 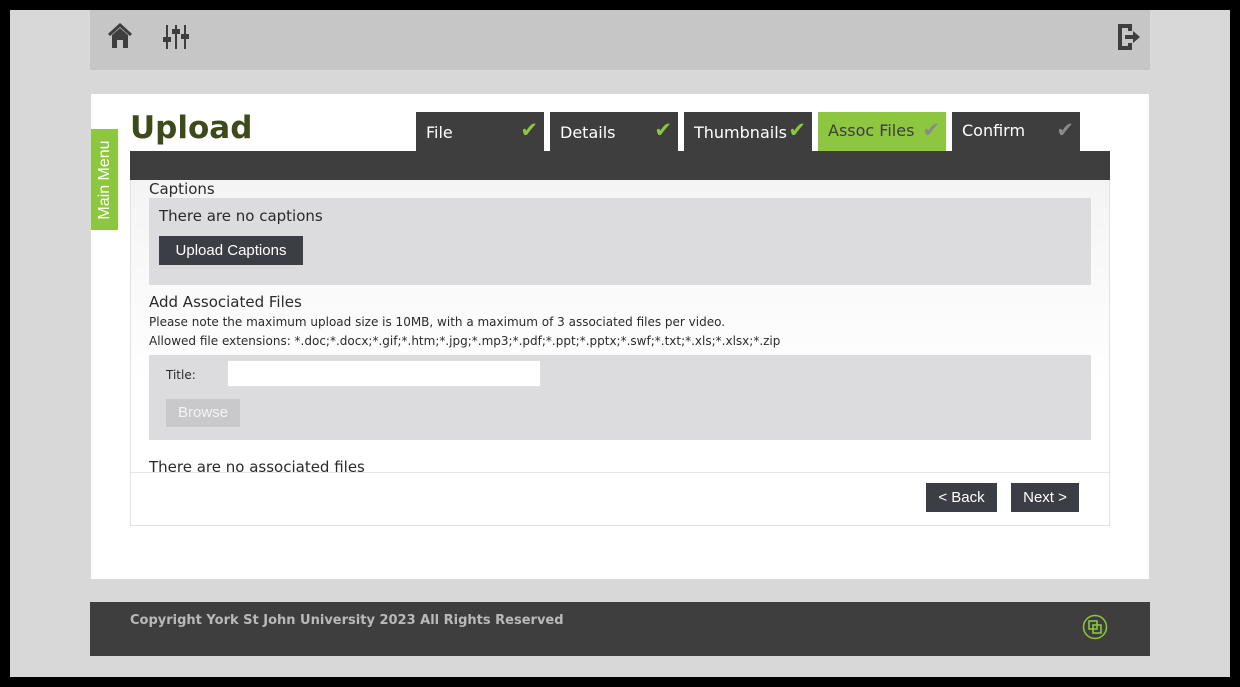 What do you see at coordinates (740, 132) in the screenshot?
I see `tab-label: Thumbnails` at bounding box center [740, 132].